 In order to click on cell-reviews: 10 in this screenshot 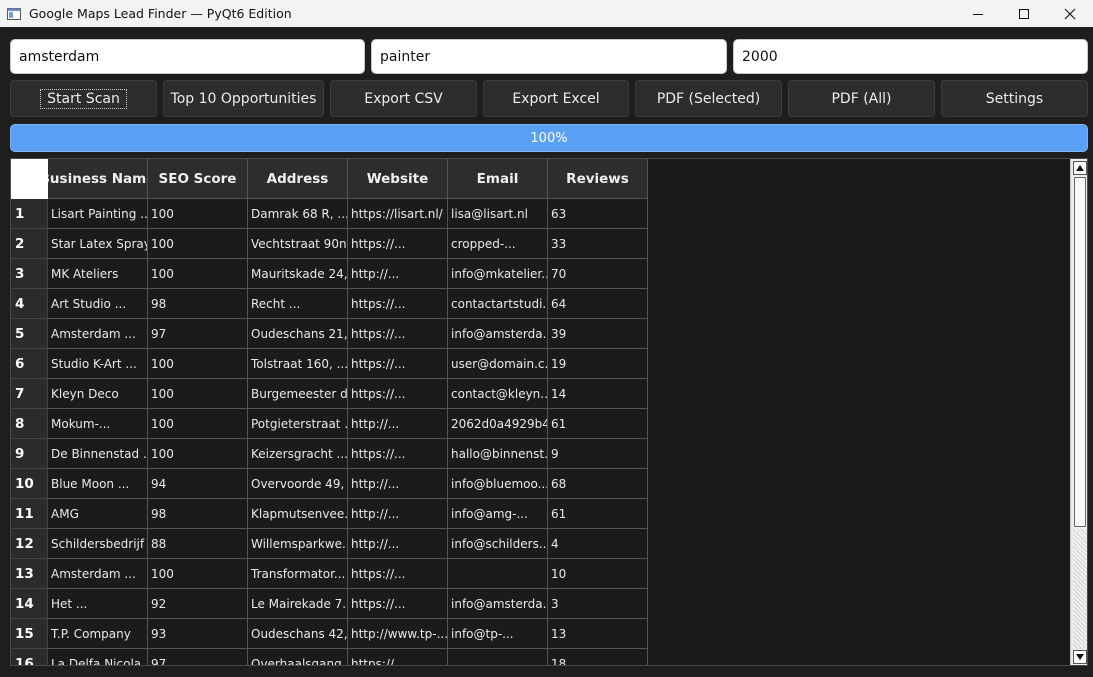, I will do `click(598, 574)`.